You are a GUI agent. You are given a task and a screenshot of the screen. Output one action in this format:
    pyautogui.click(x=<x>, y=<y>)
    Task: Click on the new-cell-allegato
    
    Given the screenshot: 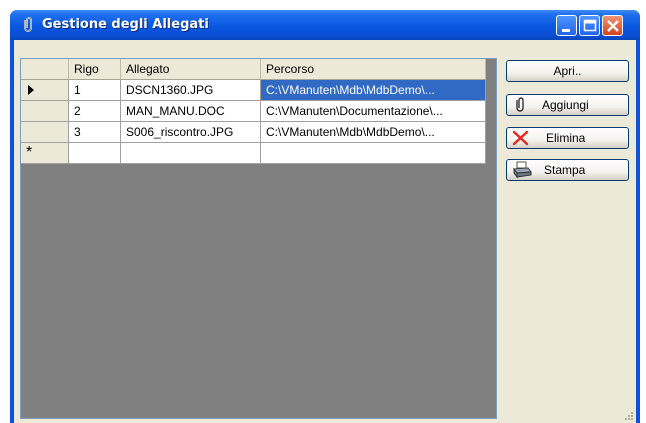 What is the action you would take?
    pyautogui.click(x=191, y=153)
    